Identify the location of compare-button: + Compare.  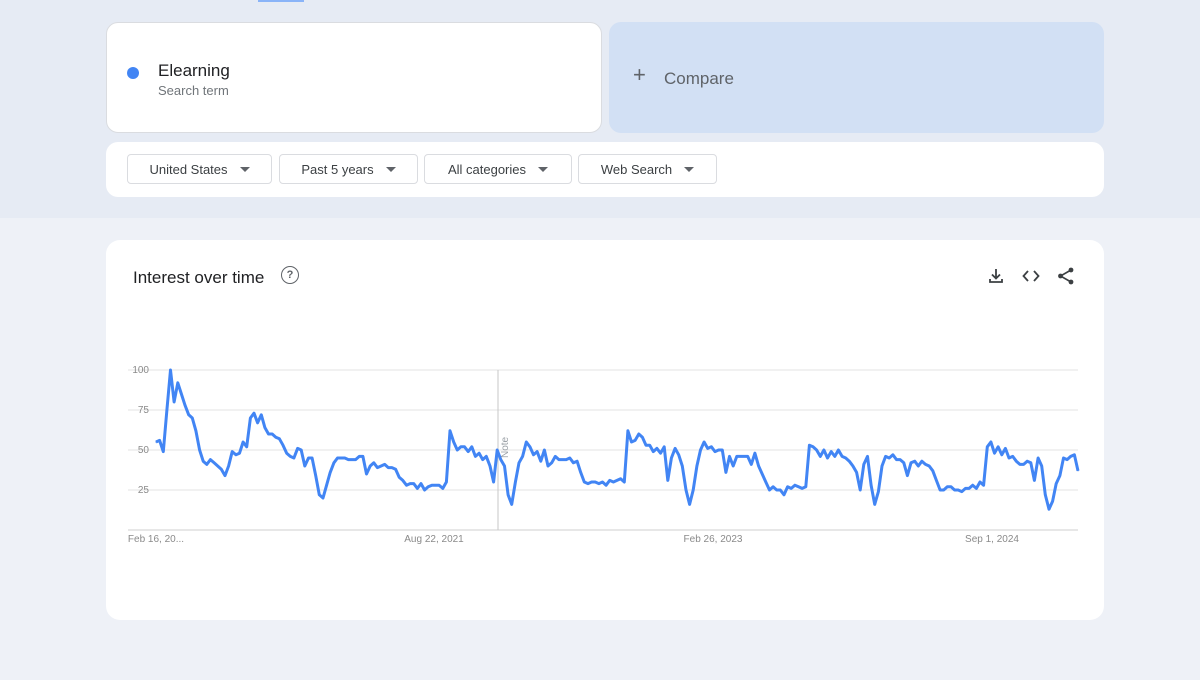
(856, 77).